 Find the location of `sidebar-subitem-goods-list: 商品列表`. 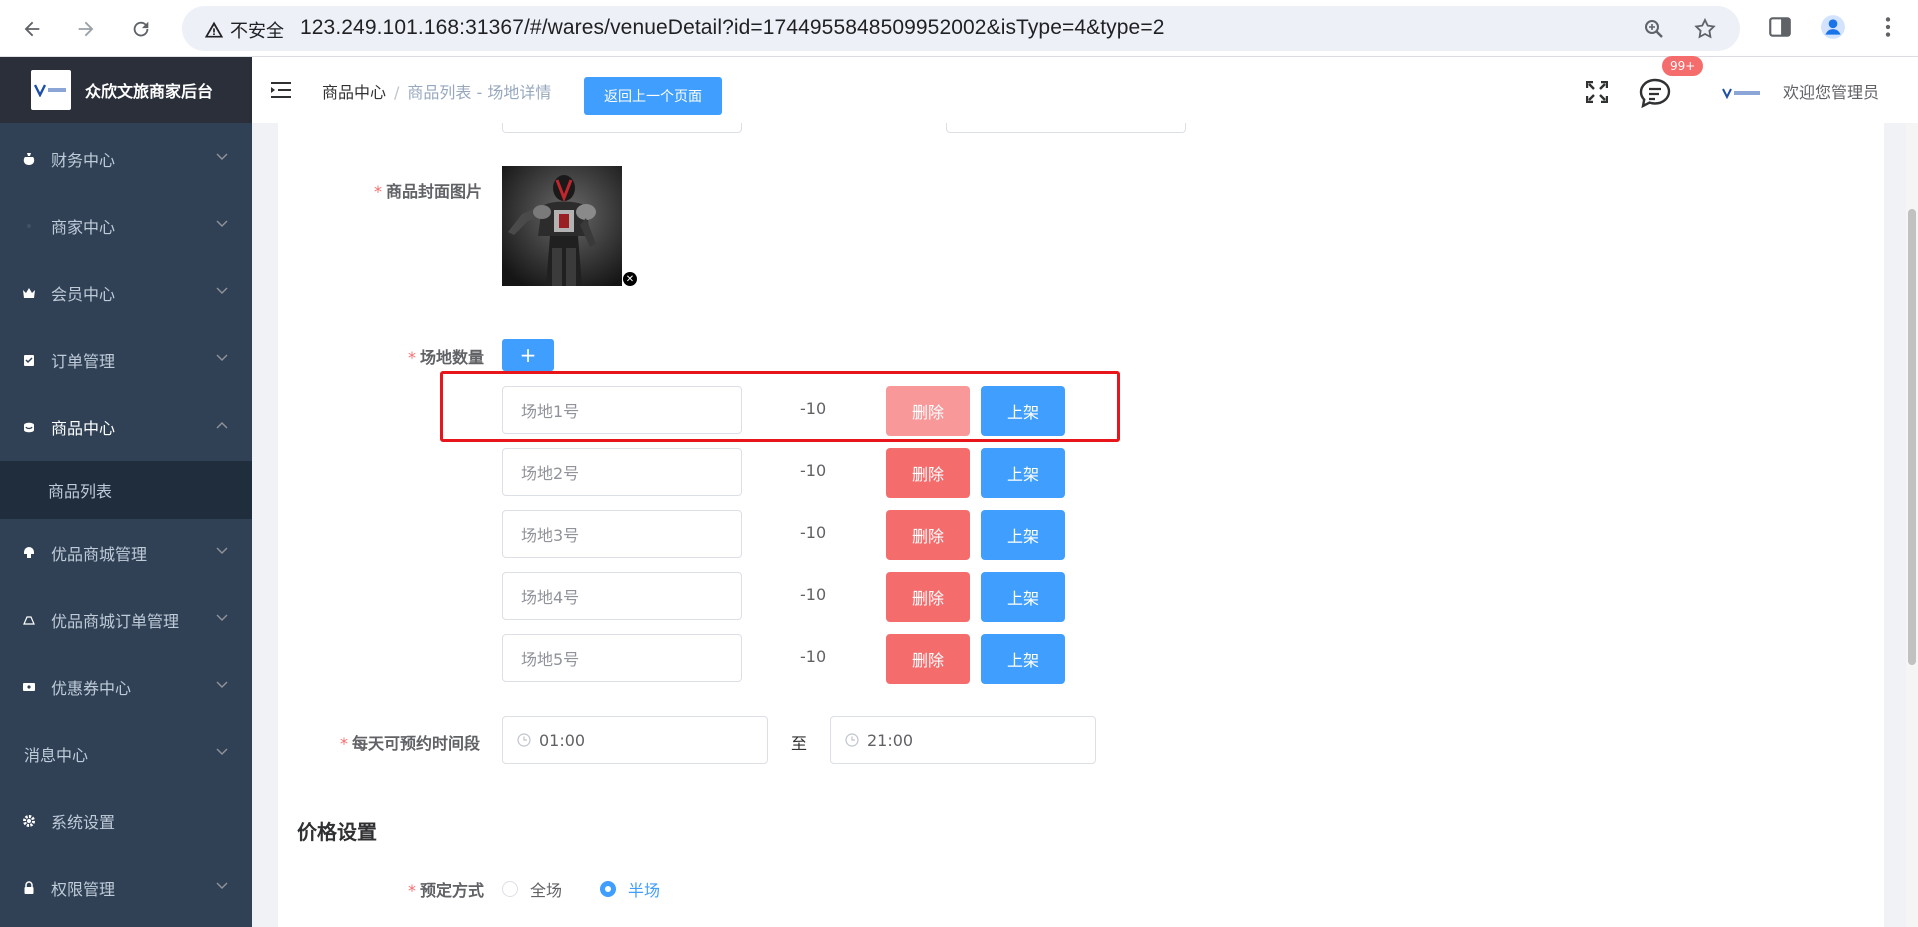

sidebar-subitem-goods-list: 商品列表 is located at coordinates (126, 490).